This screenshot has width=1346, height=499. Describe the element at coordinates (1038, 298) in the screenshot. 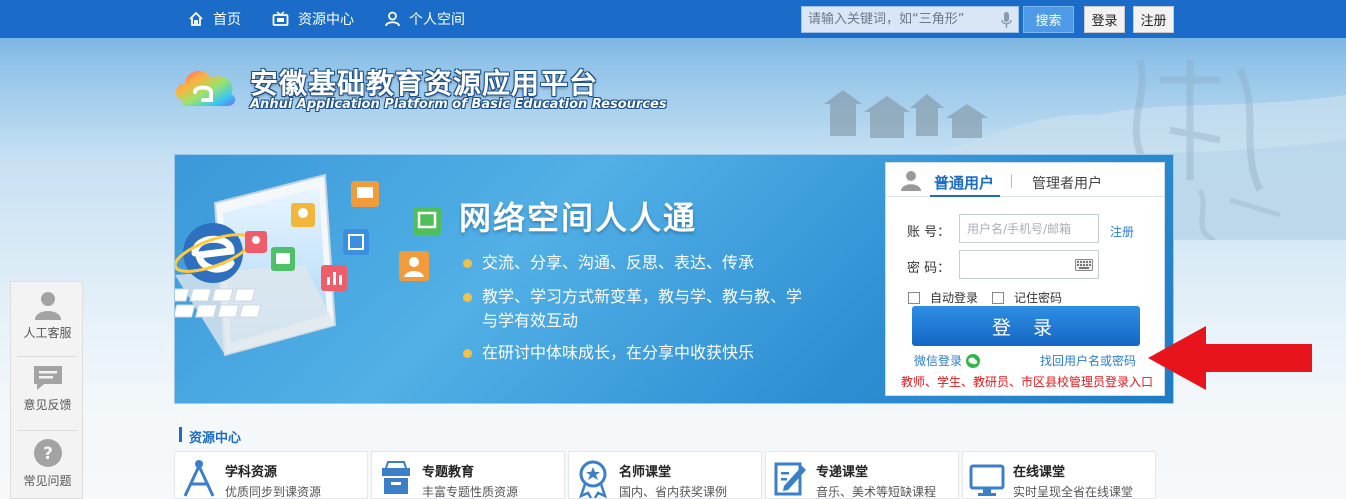

I see `remember-password-label: 记住密码` at that location.